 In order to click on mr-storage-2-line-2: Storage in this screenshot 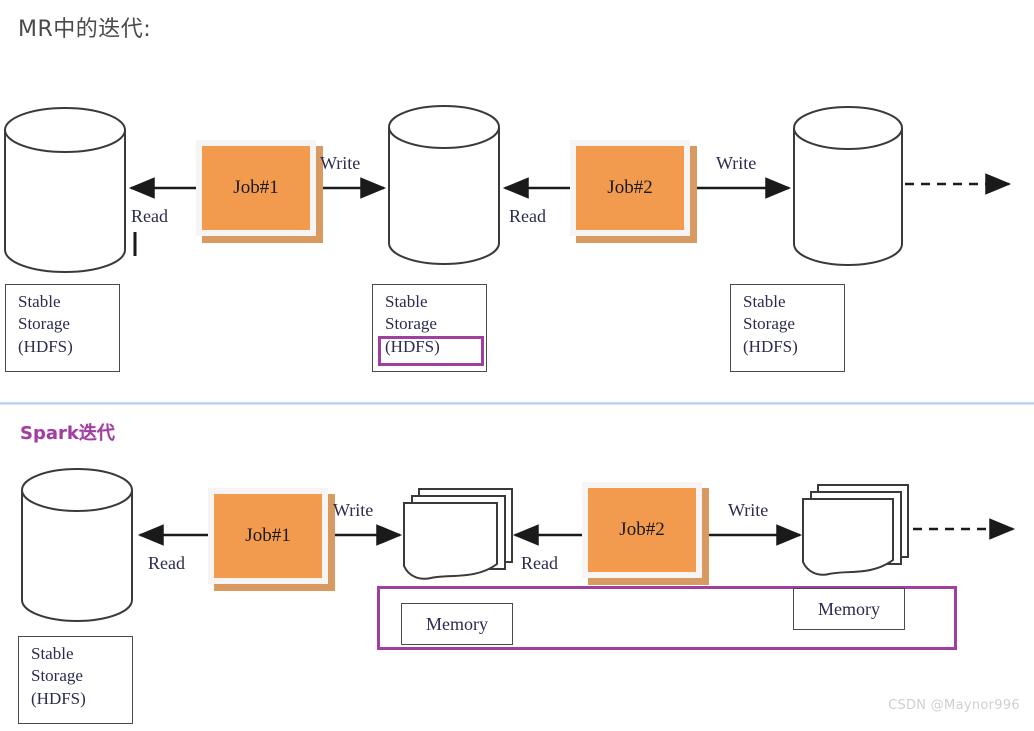, I will do `click(411, 324)`.